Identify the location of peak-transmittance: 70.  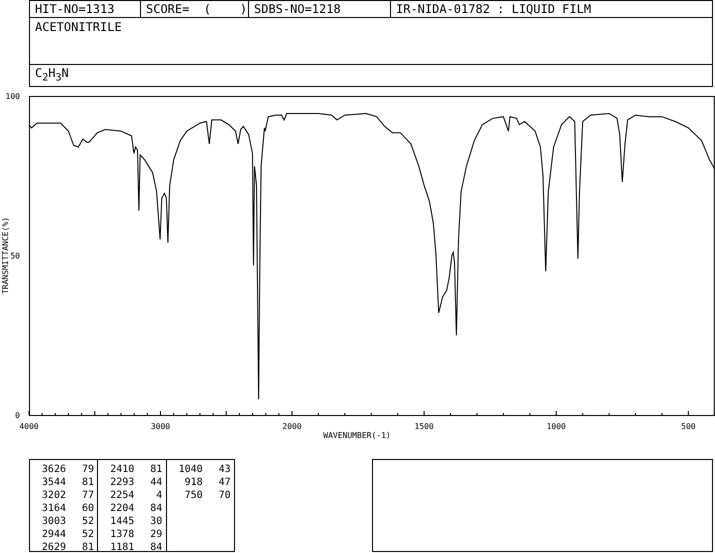
(224, 495).